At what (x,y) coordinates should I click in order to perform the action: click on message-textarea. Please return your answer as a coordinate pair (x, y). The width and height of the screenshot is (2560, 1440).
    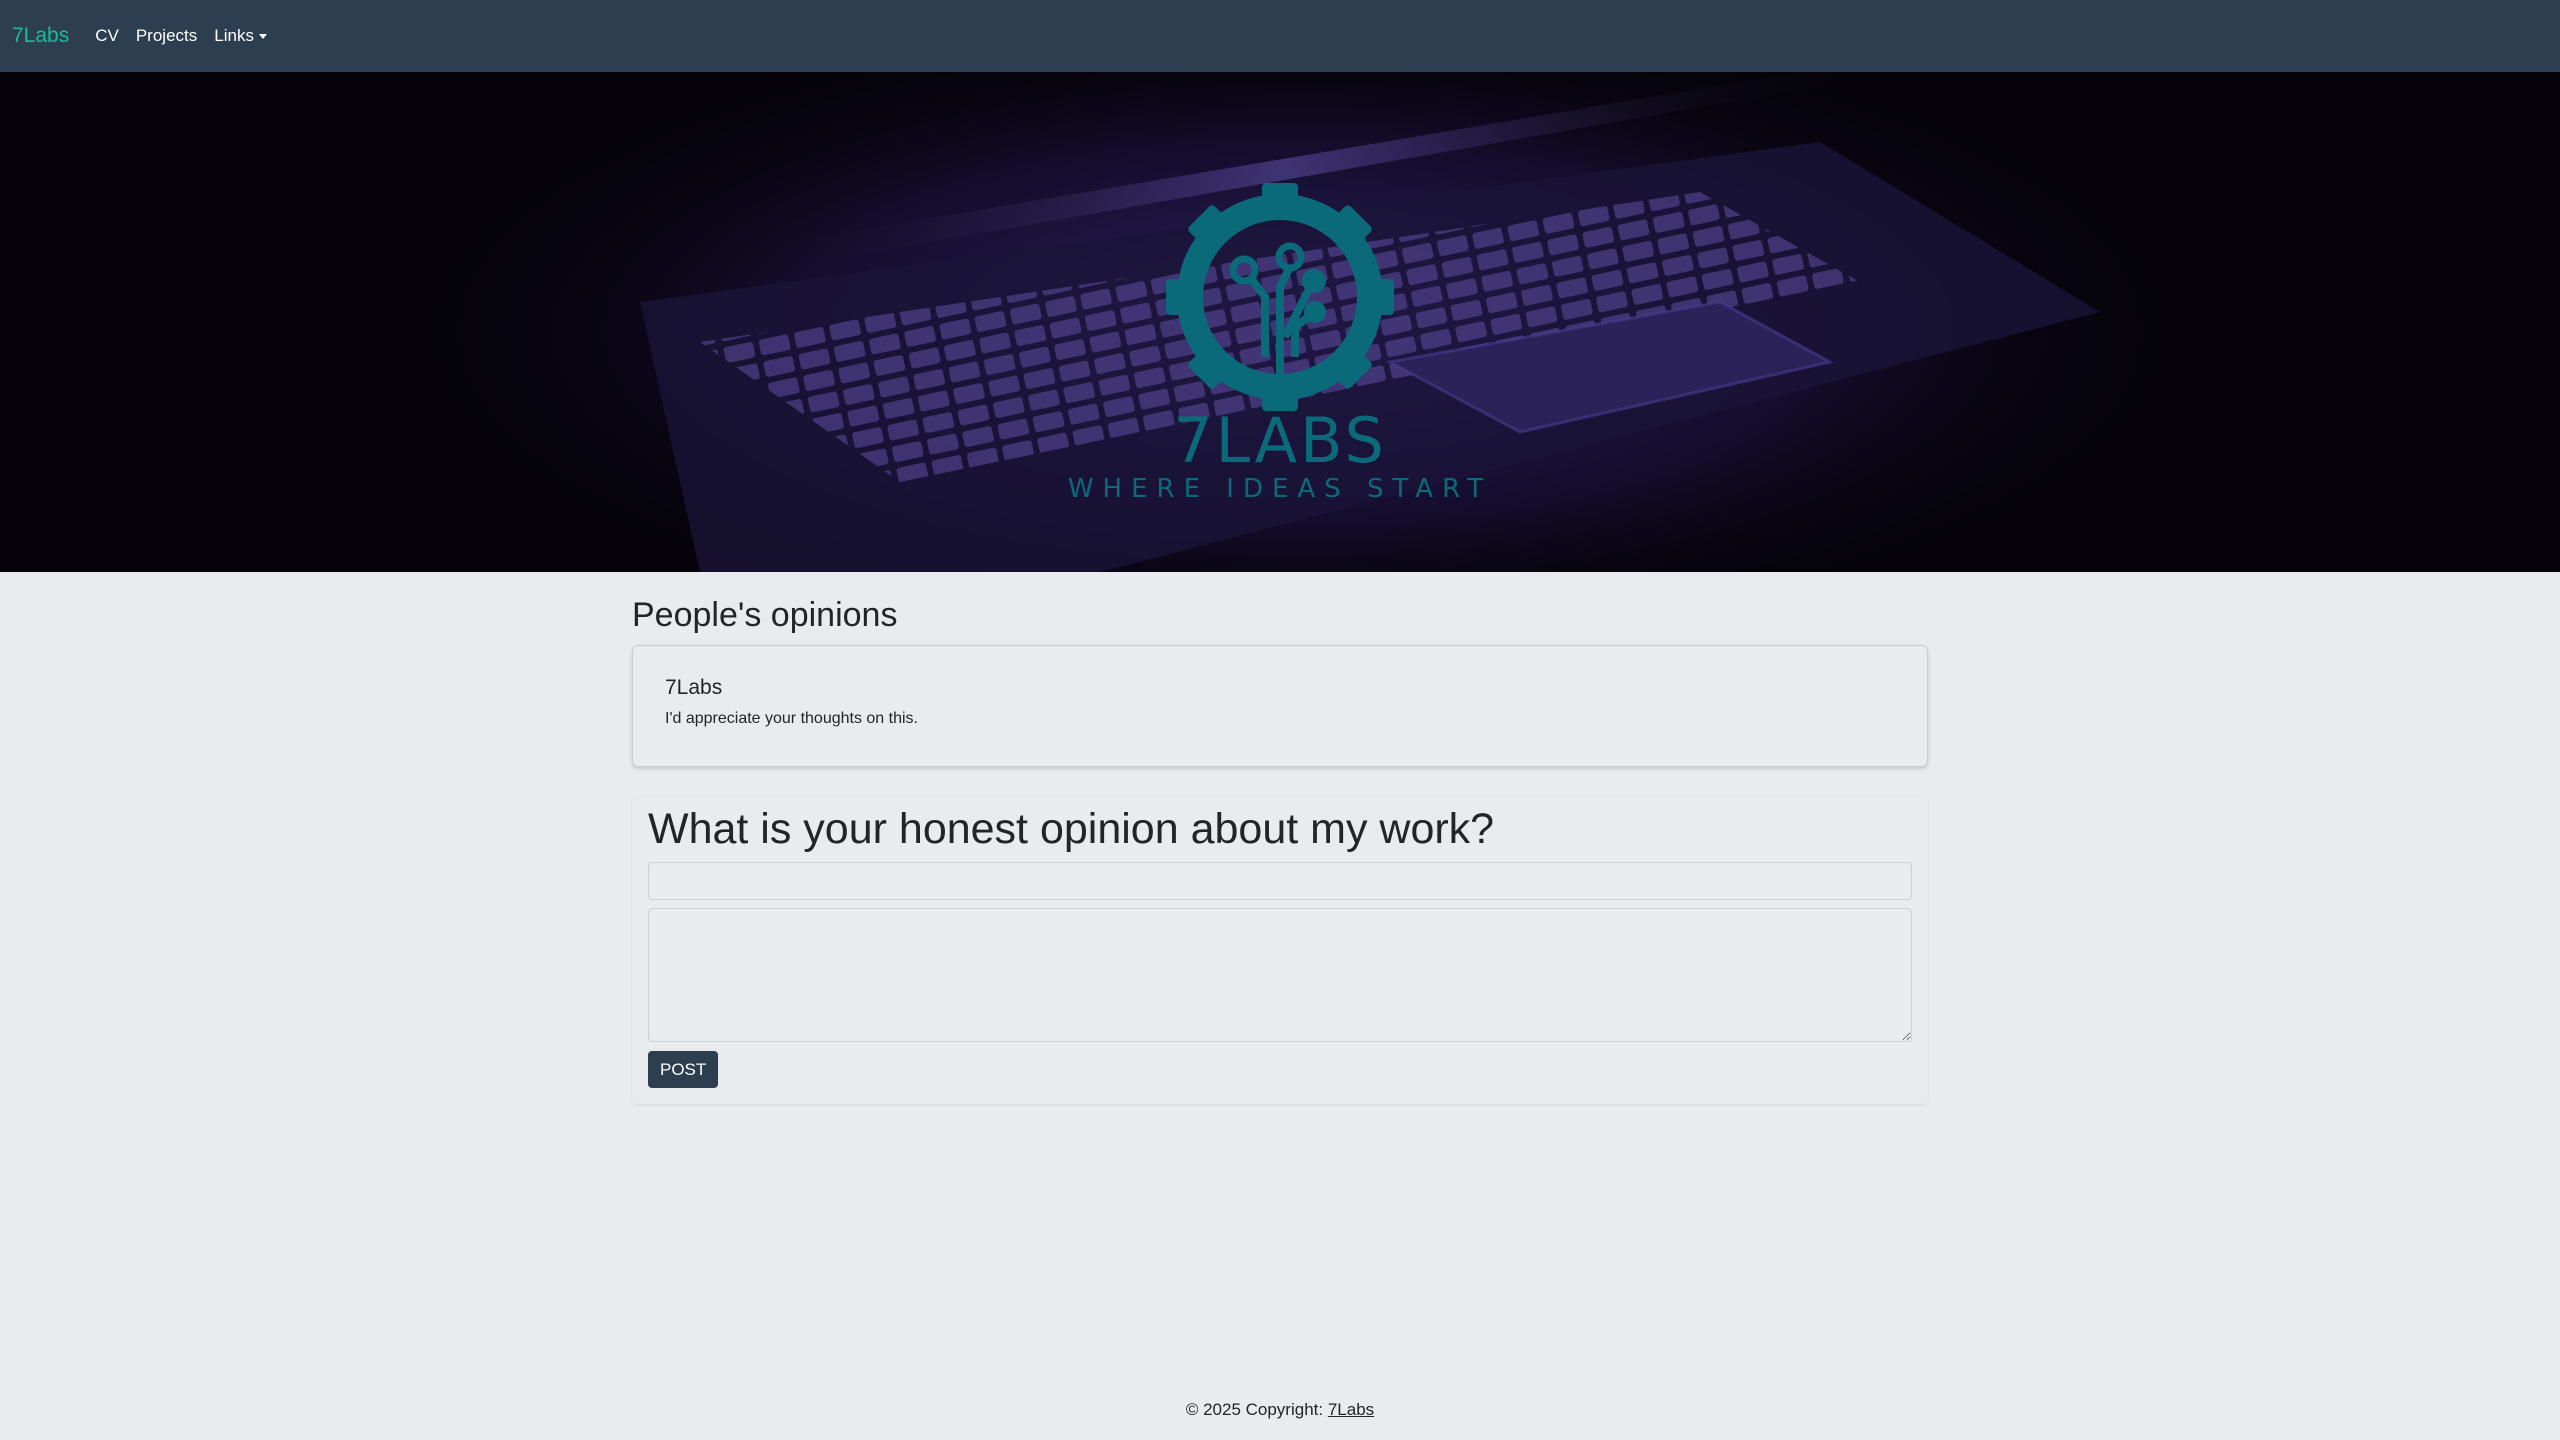
    Looking at the image, I should click on (1280, 975).